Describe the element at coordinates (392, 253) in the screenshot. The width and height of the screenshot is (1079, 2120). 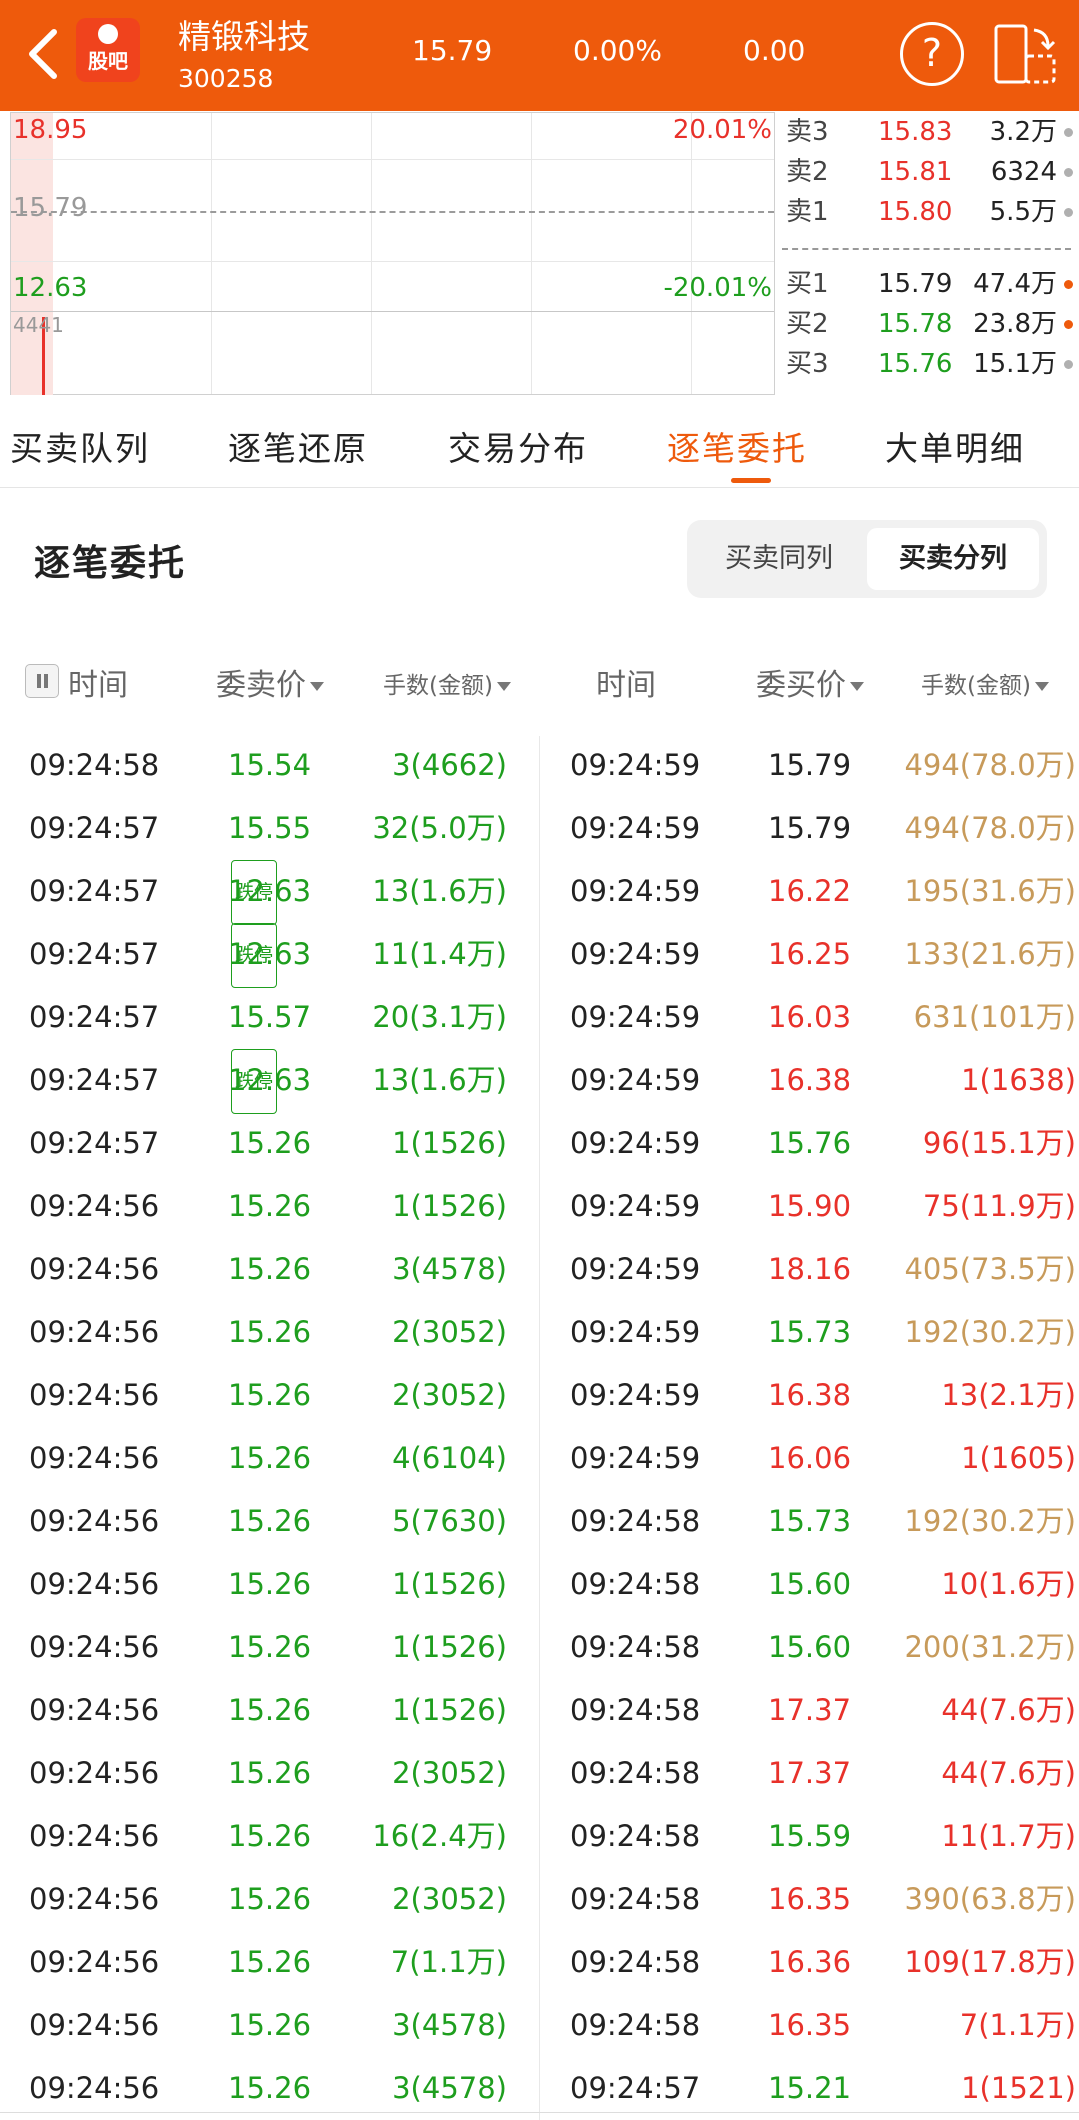
I see `intraday-chart: 18.95 20.01% 15.79 12.63 -20.01% 4441` at that location.